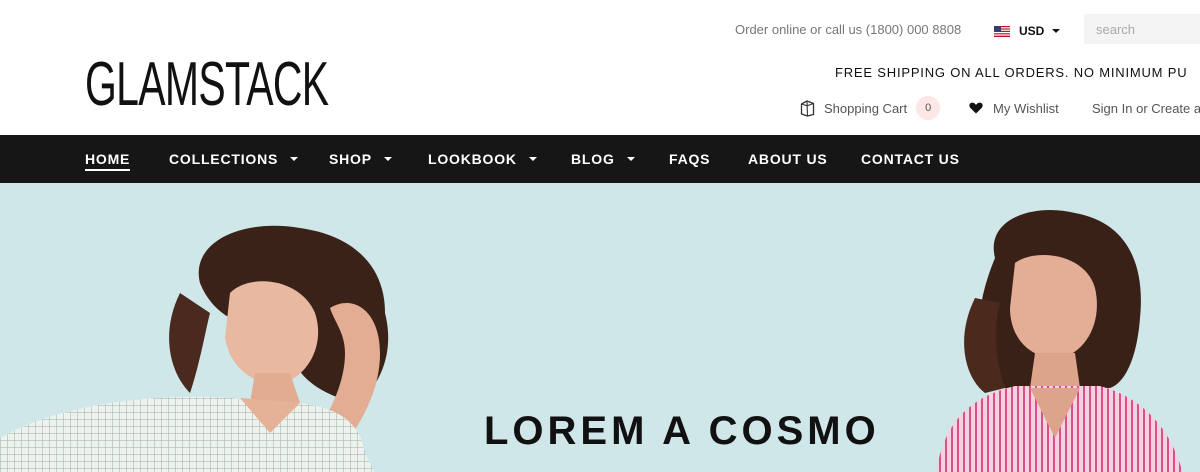 This screenshot has width=1200, height=472. I want to click on nav-label: FAQS, so click(690, 159).